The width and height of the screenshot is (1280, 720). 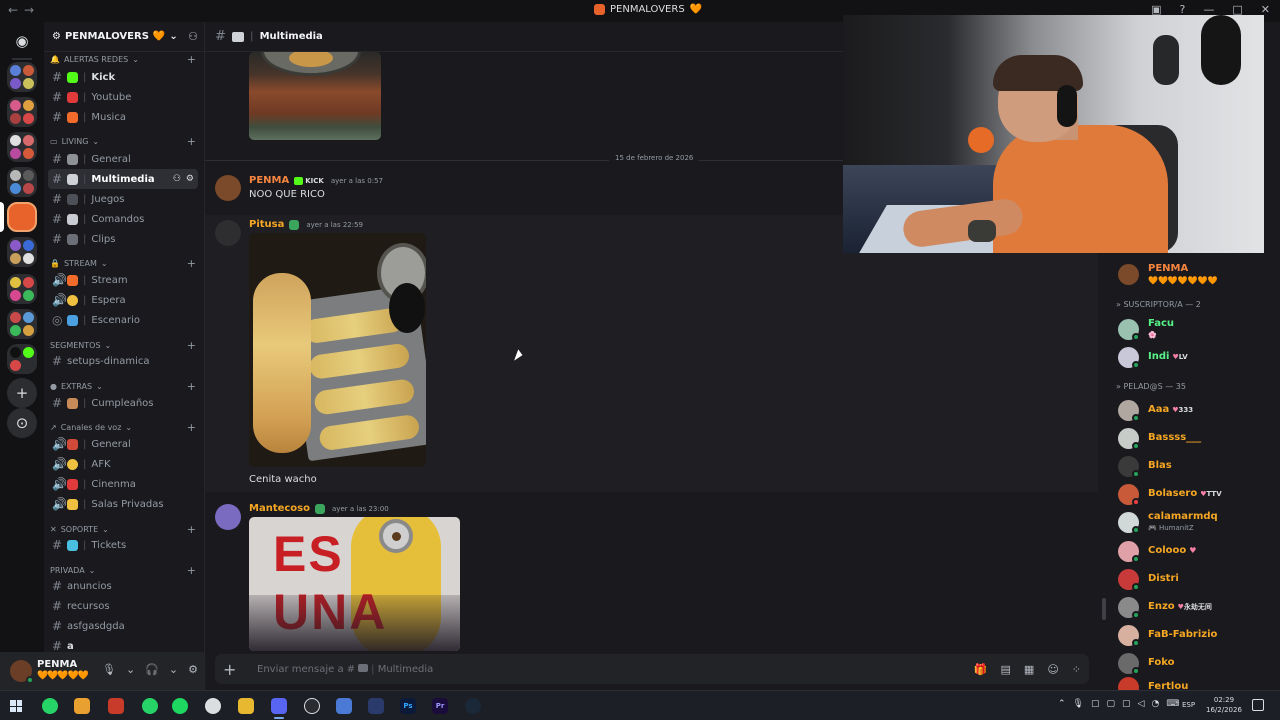 What do you see at coordinates (1193, 329) in the screenshot?
I see `member-facu: Facu 🌸` at bounding box center [1193, 329].